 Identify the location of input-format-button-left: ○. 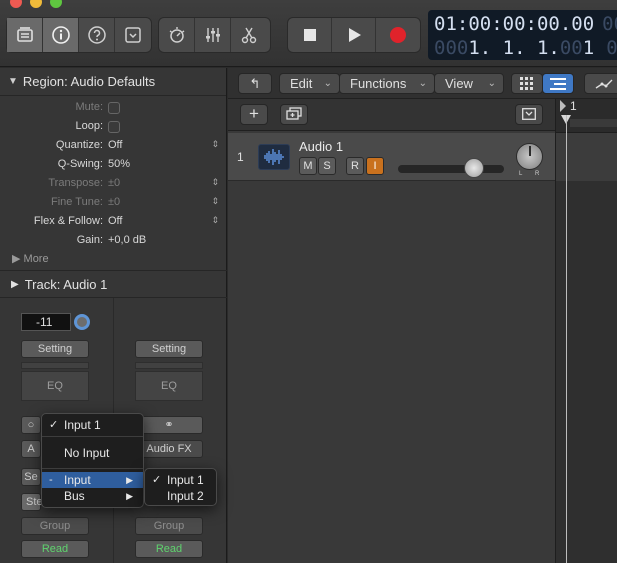
(31, 425).